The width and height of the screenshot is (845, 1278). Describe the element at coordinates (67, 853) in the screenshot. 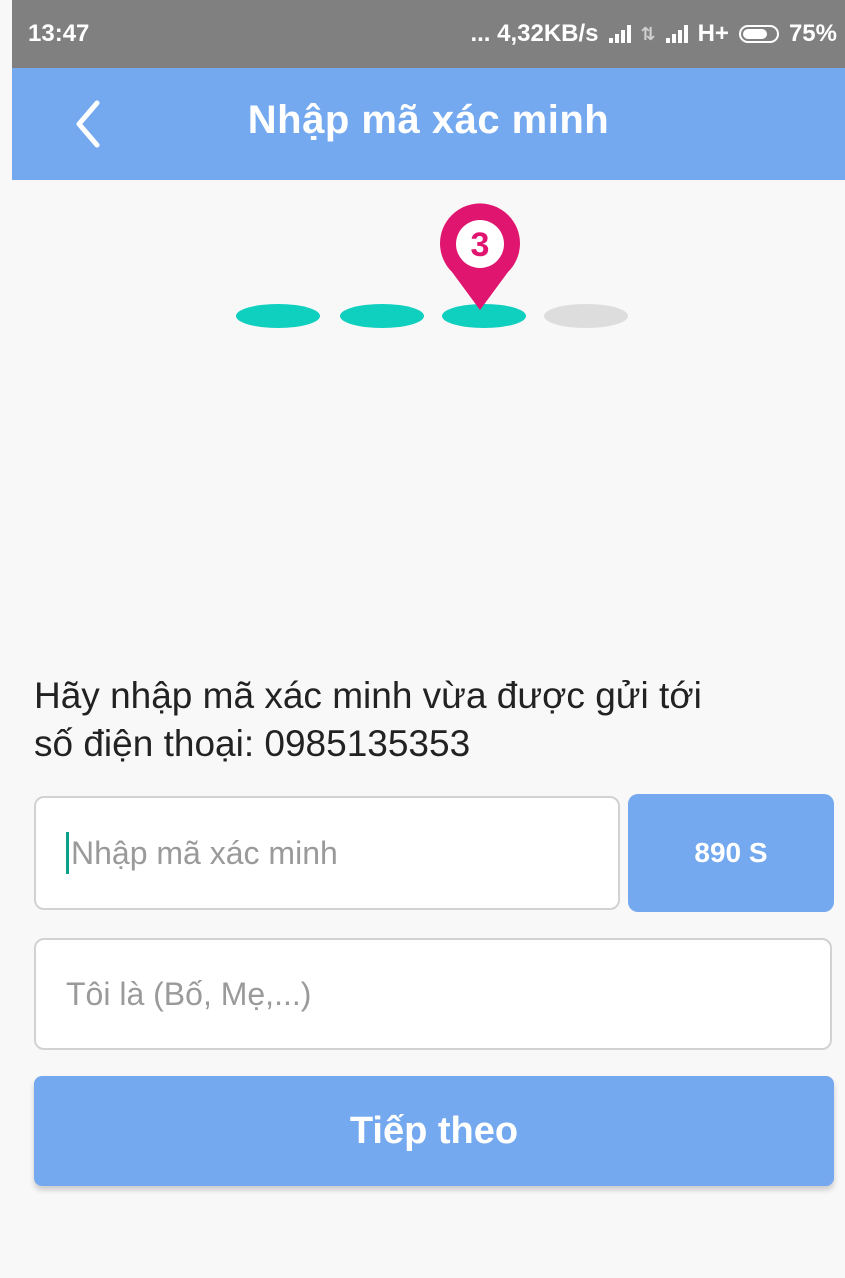

I see `text-cursor` at that location.